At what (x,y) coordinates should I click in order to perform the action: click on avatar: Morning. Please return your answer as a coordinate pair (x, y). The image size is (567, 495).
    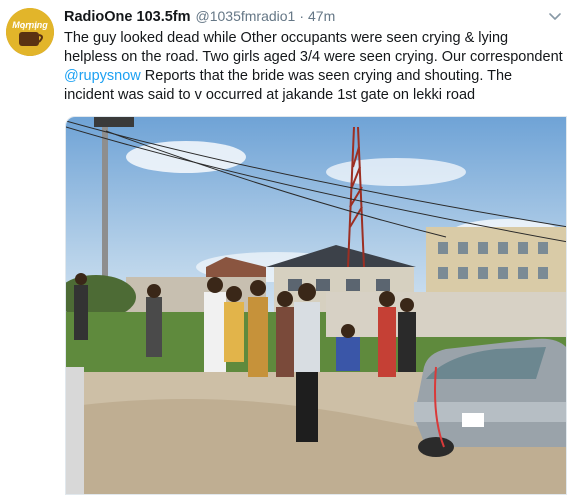
    Looking at the image, I should click on (30, 32).